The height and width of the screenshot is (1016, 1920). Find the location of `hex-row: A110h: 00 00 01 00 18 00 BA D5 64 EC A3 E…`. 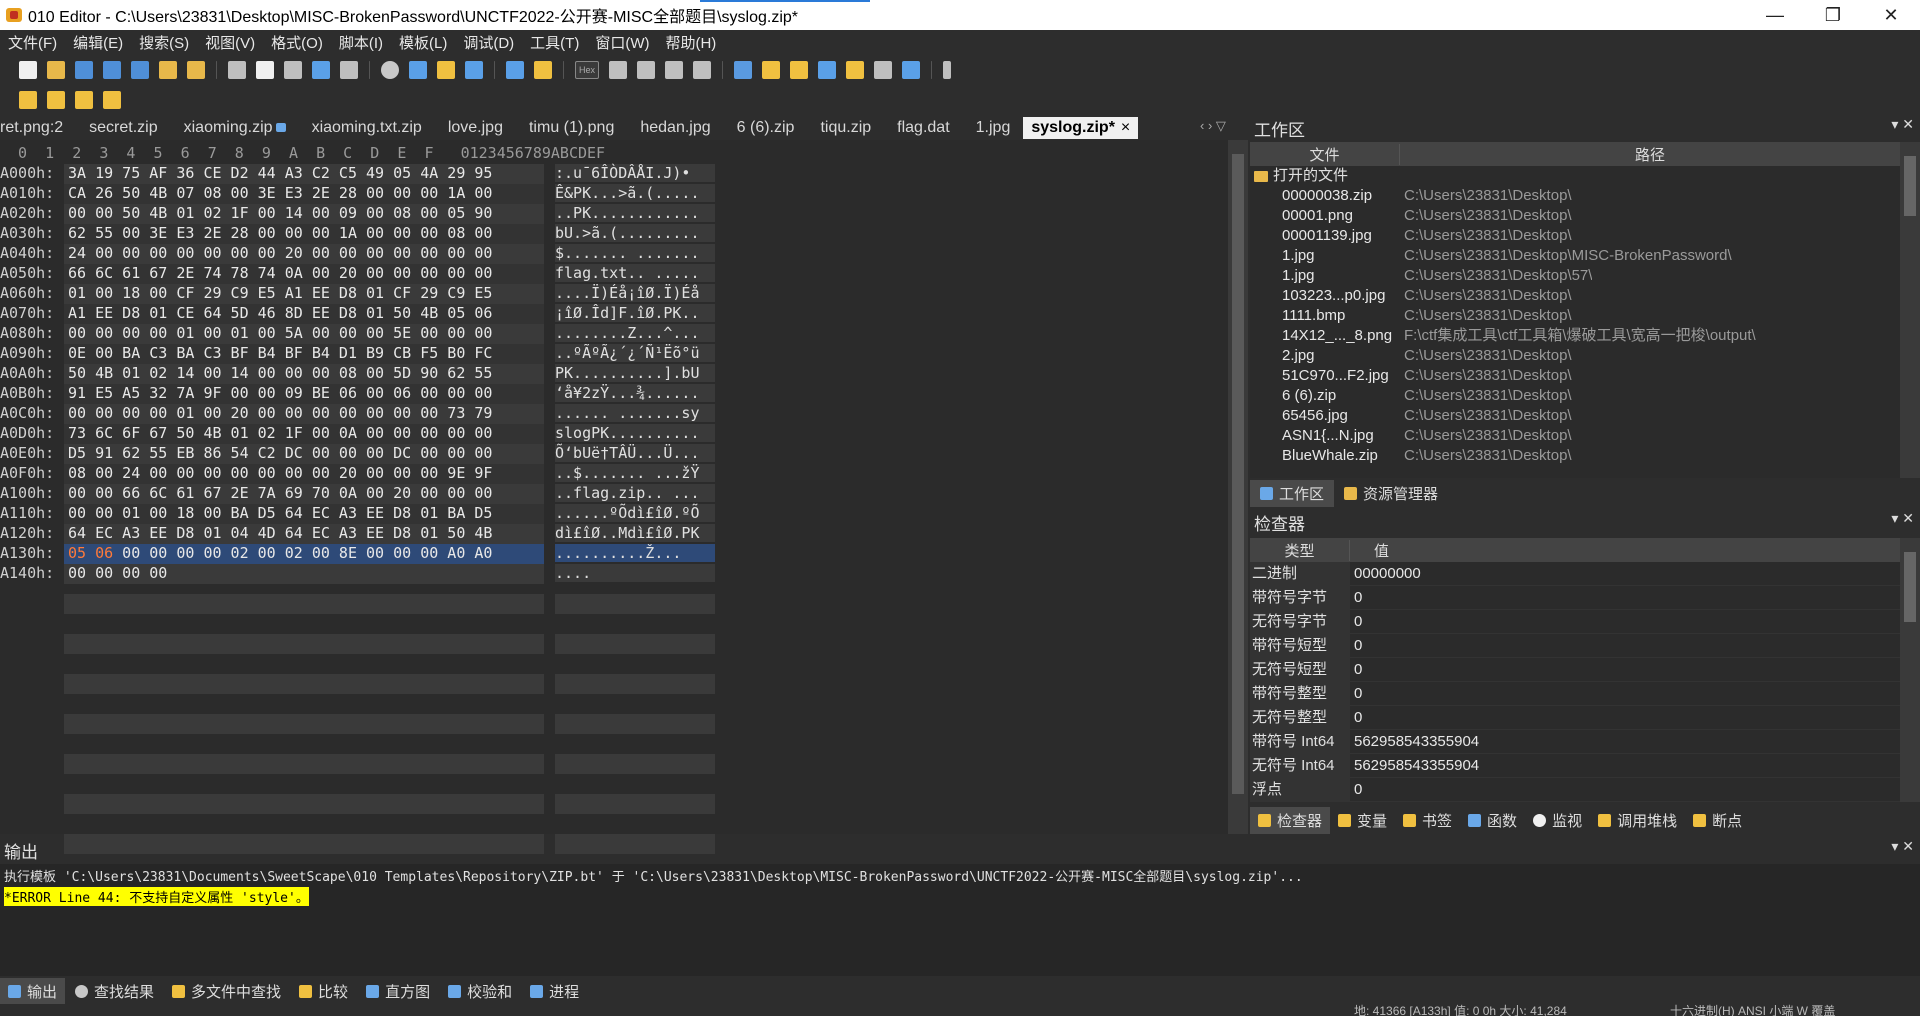

hex-row: A110h: 00 00 01 00 18 00 BA D5 64 EC A3 E… is located at coordinates (357, 514).